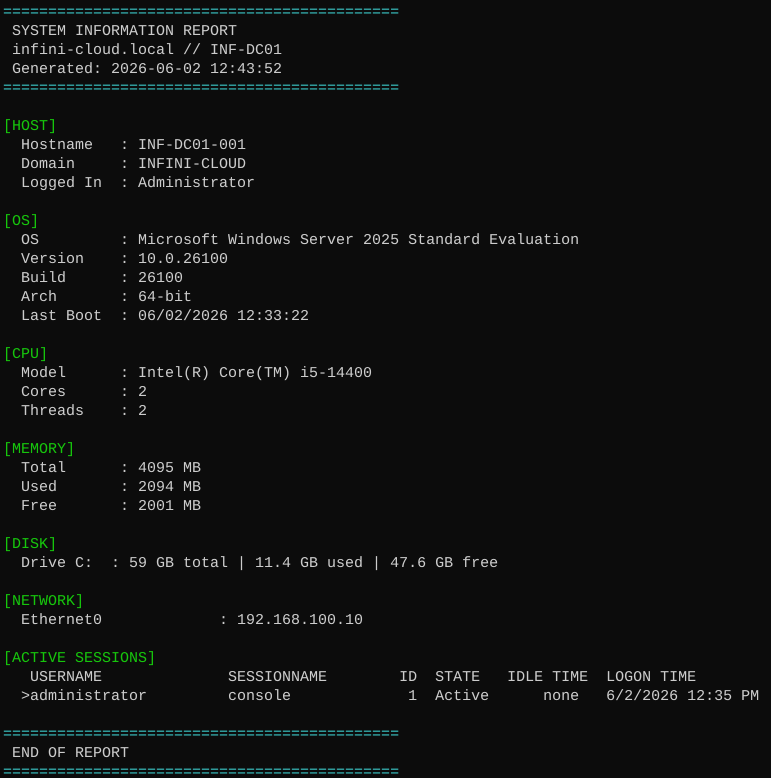 This screenshot has width=771, height=778. I want to click on section-heading: [DISK], so click(30, 544).